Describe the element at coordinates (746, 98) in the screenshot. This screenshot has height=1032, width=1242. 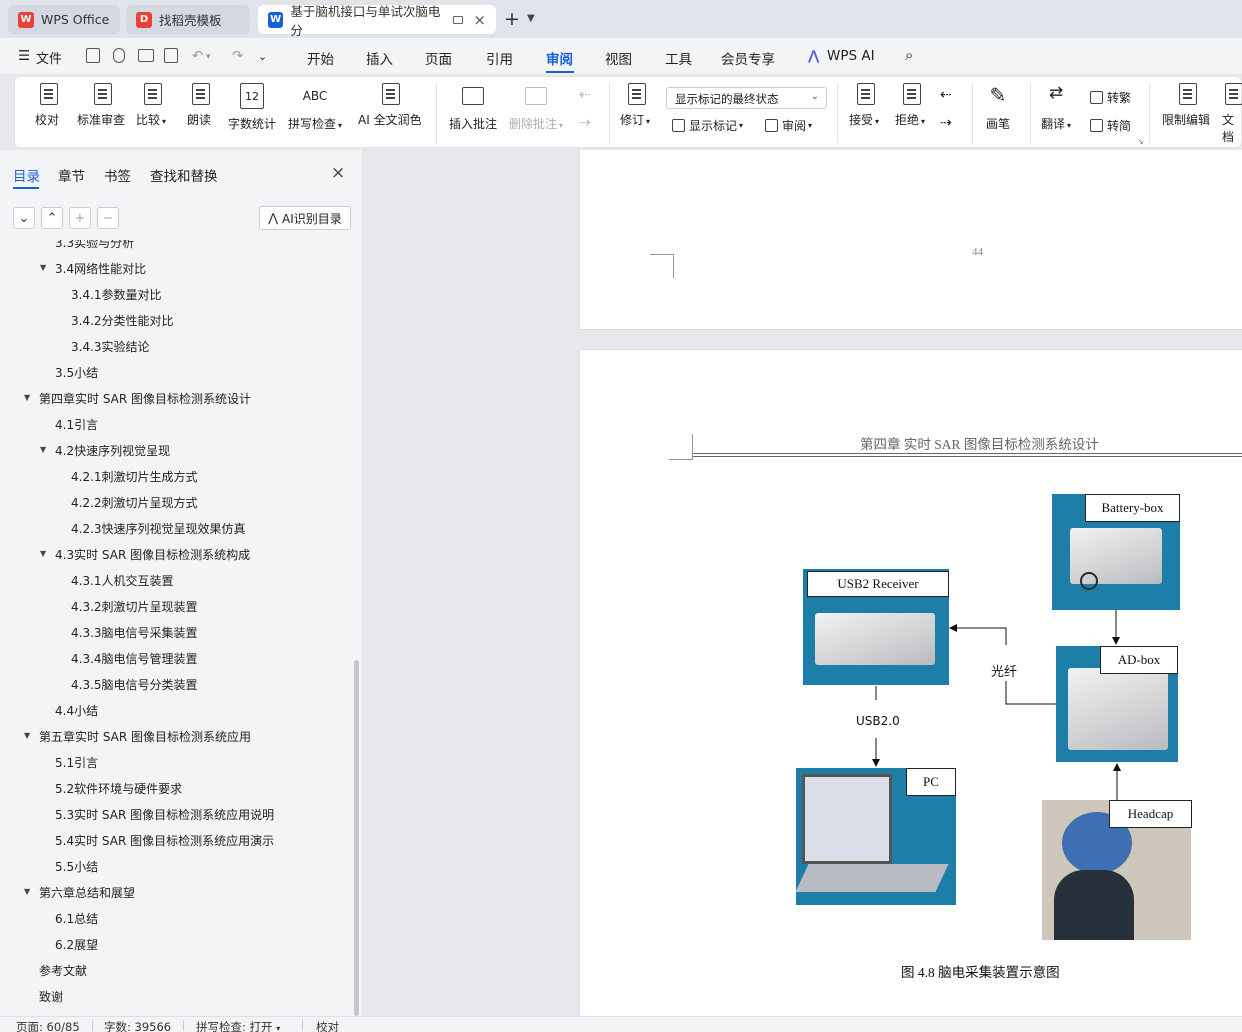
I see `markup-state-select: 显示标记的最终状态 ⌄` at that location.